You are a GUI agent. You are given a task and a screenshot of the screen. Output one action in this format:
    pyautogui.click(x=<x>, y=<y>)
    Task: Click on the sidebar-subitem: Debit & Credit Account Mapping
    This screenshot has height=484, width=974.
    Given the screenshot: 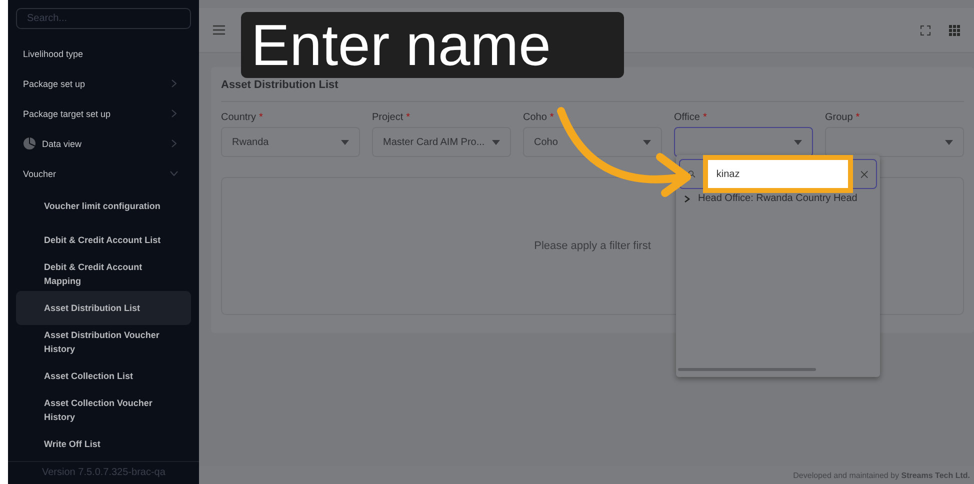 What is the action you would take?
    pyautogui.click(x=103, y=273)
    